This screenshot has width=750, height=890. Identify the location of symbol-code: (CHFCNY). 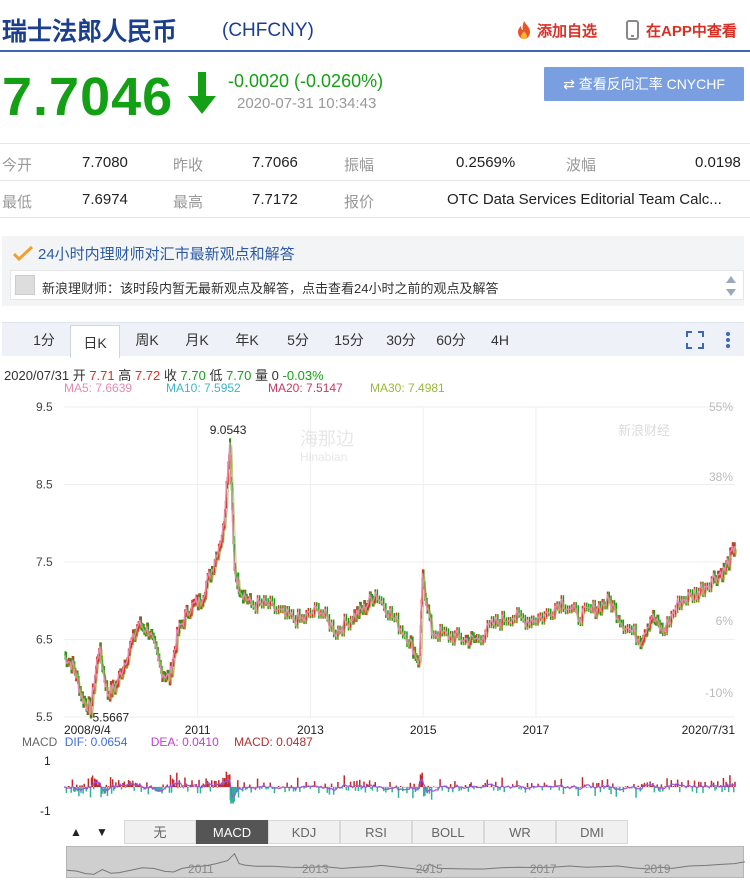
(268, 30).